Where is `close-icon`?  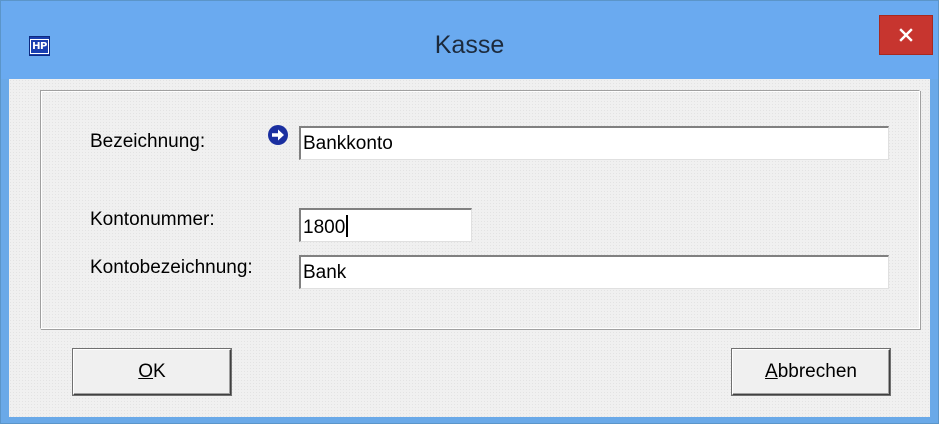
close-icon is located at coordinates (906, 35).